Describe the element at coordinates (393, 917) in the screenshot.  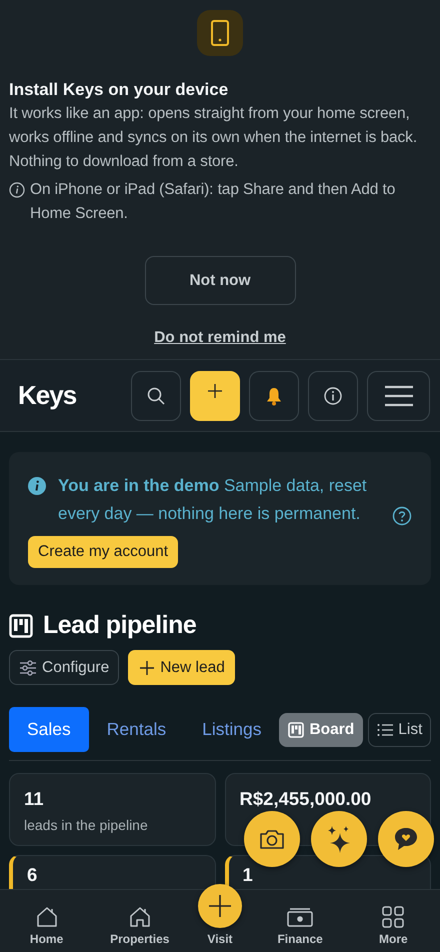
I see `grid-icon` at that location.